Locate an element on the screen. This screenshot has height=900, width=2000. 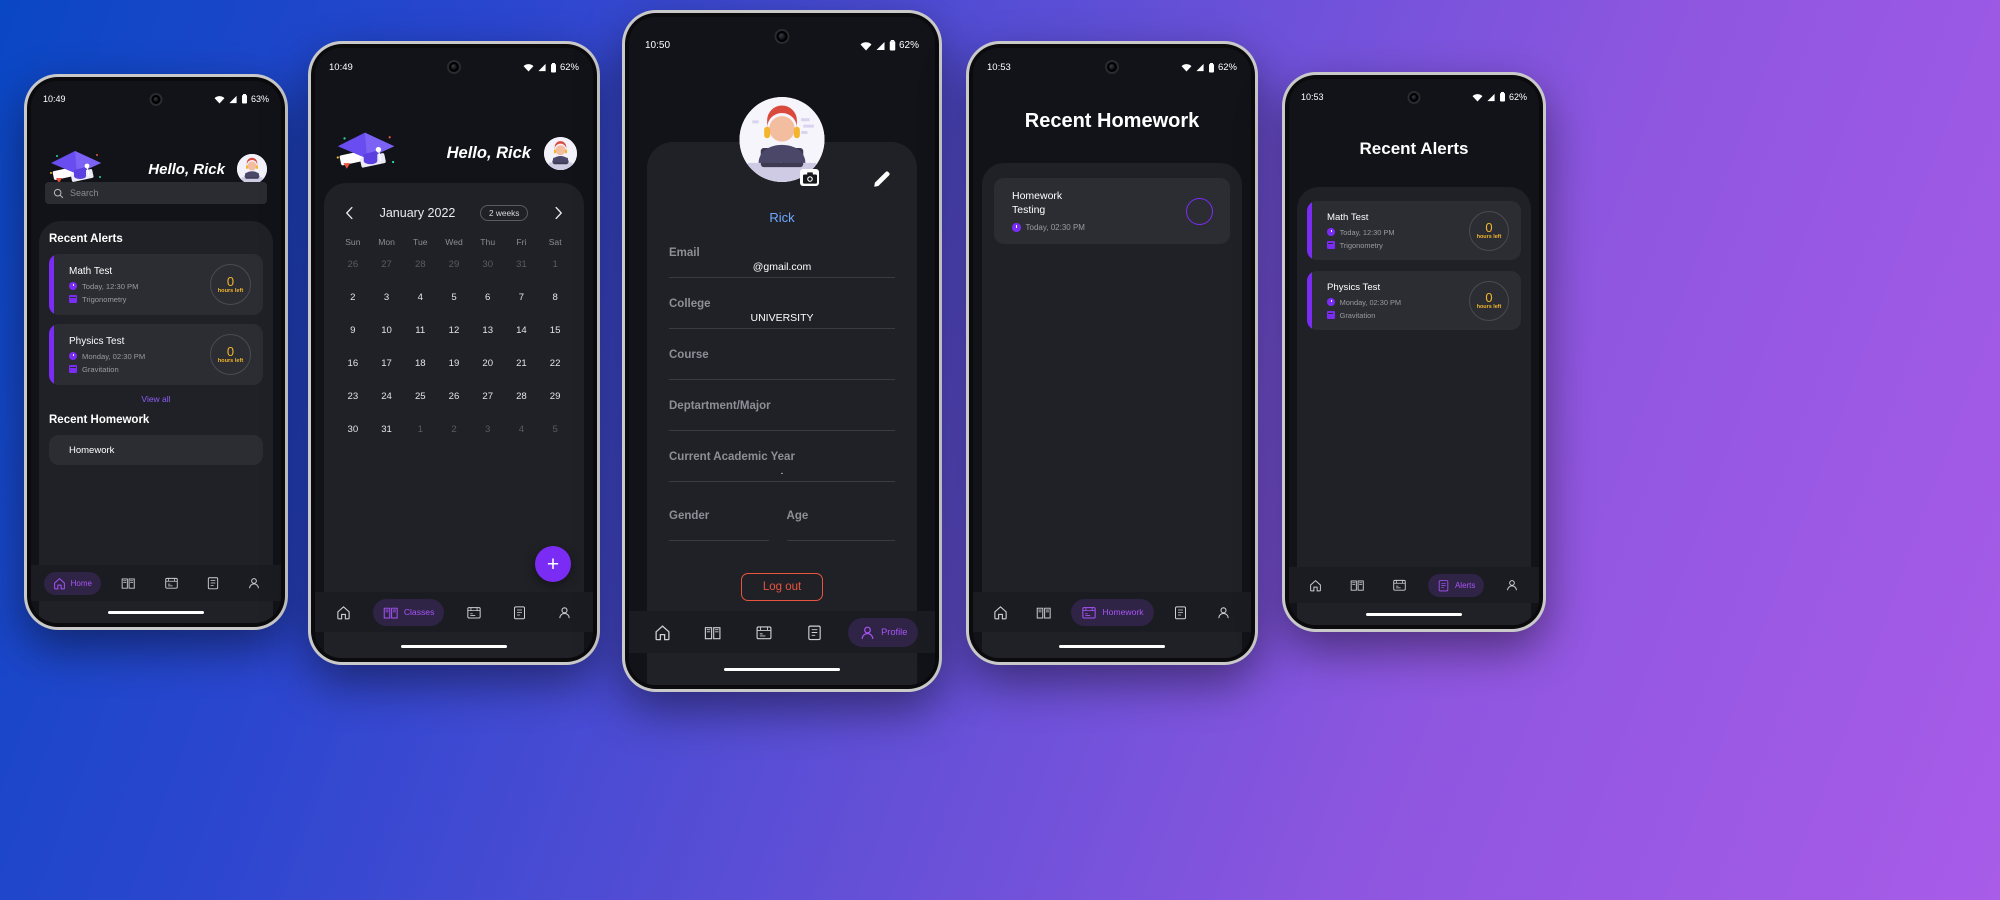
battery-percent: 62% is located at coordinates (908, 45).